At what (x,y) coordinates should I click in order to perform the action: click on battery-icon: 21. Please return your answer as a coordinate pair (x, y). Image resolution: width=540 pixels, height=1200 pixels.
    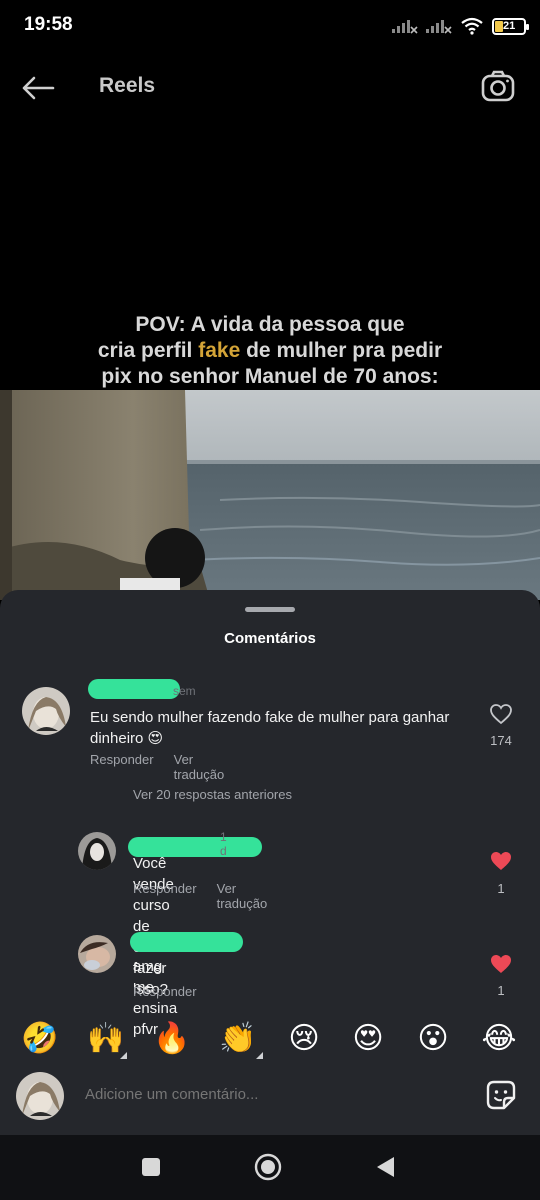
    Looking at the image, I should click on (510, 26).